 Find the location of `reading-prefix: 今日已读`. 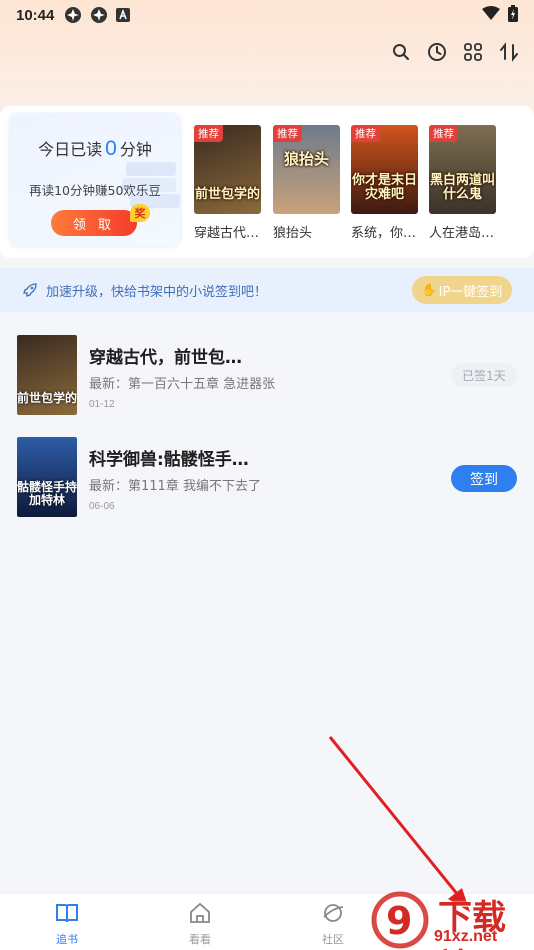

reading-prefix: 今日已读 is located at coordinates (70, 149).